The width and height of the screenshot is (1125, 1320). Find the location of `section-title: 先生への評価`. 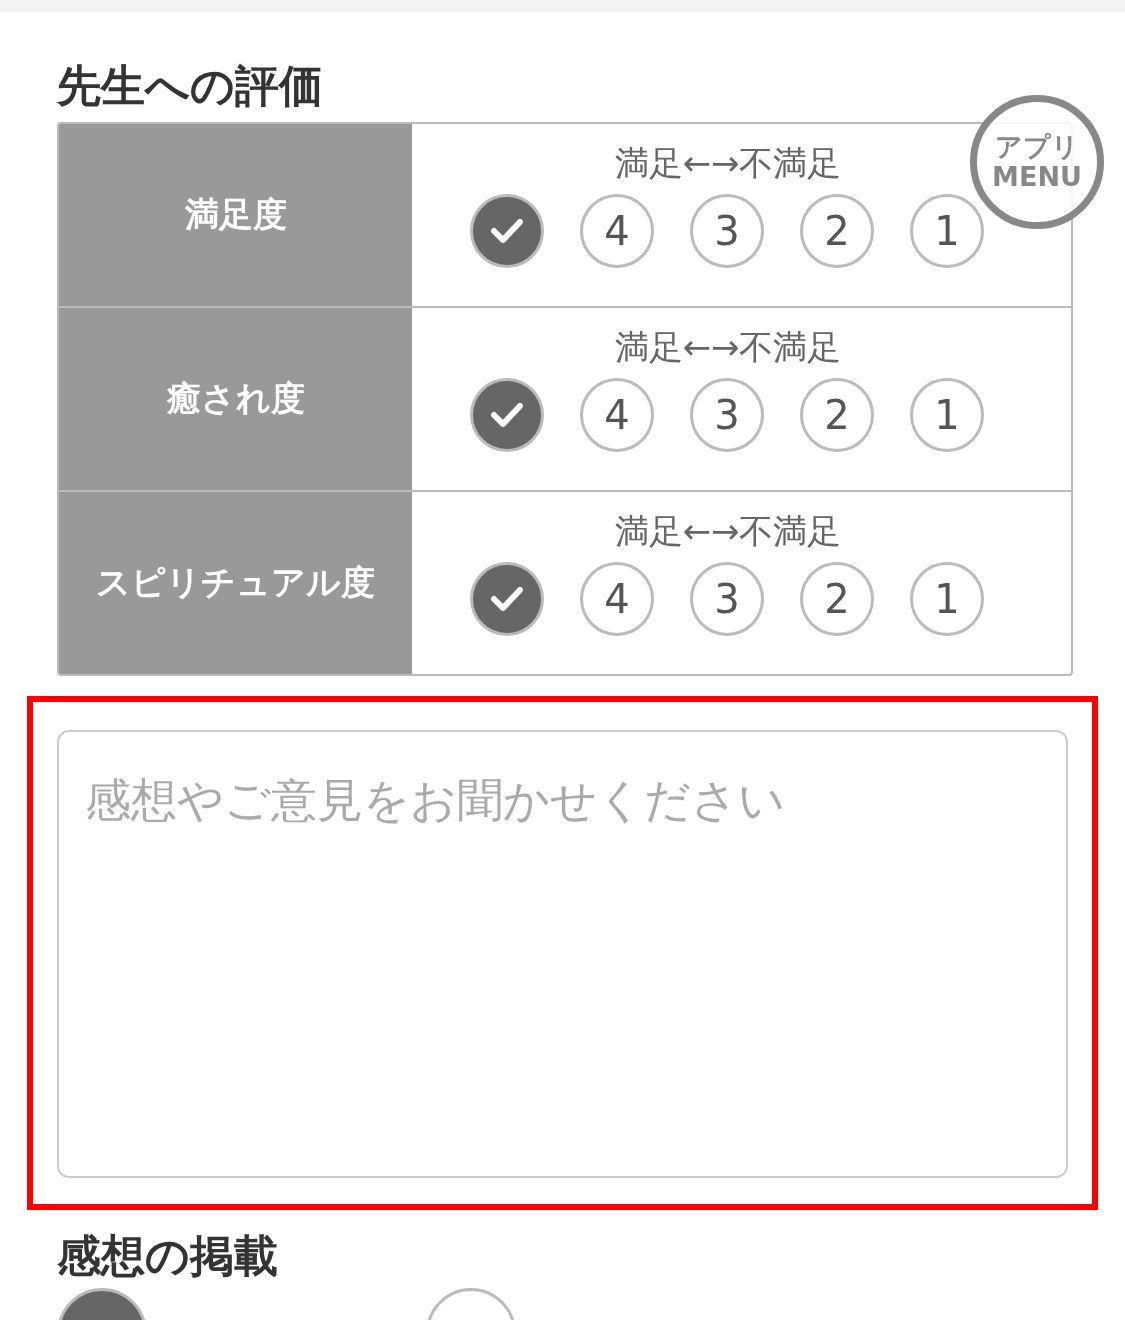

section-title: 先生への評価 is located at coordinates (190, 86).